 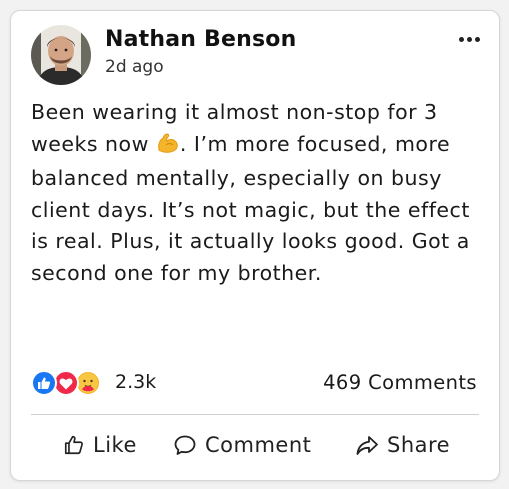 What do you see at coordinates (469, 39) in the screenshot?
I see `more-options-icon` at bounding box center [469, 39].